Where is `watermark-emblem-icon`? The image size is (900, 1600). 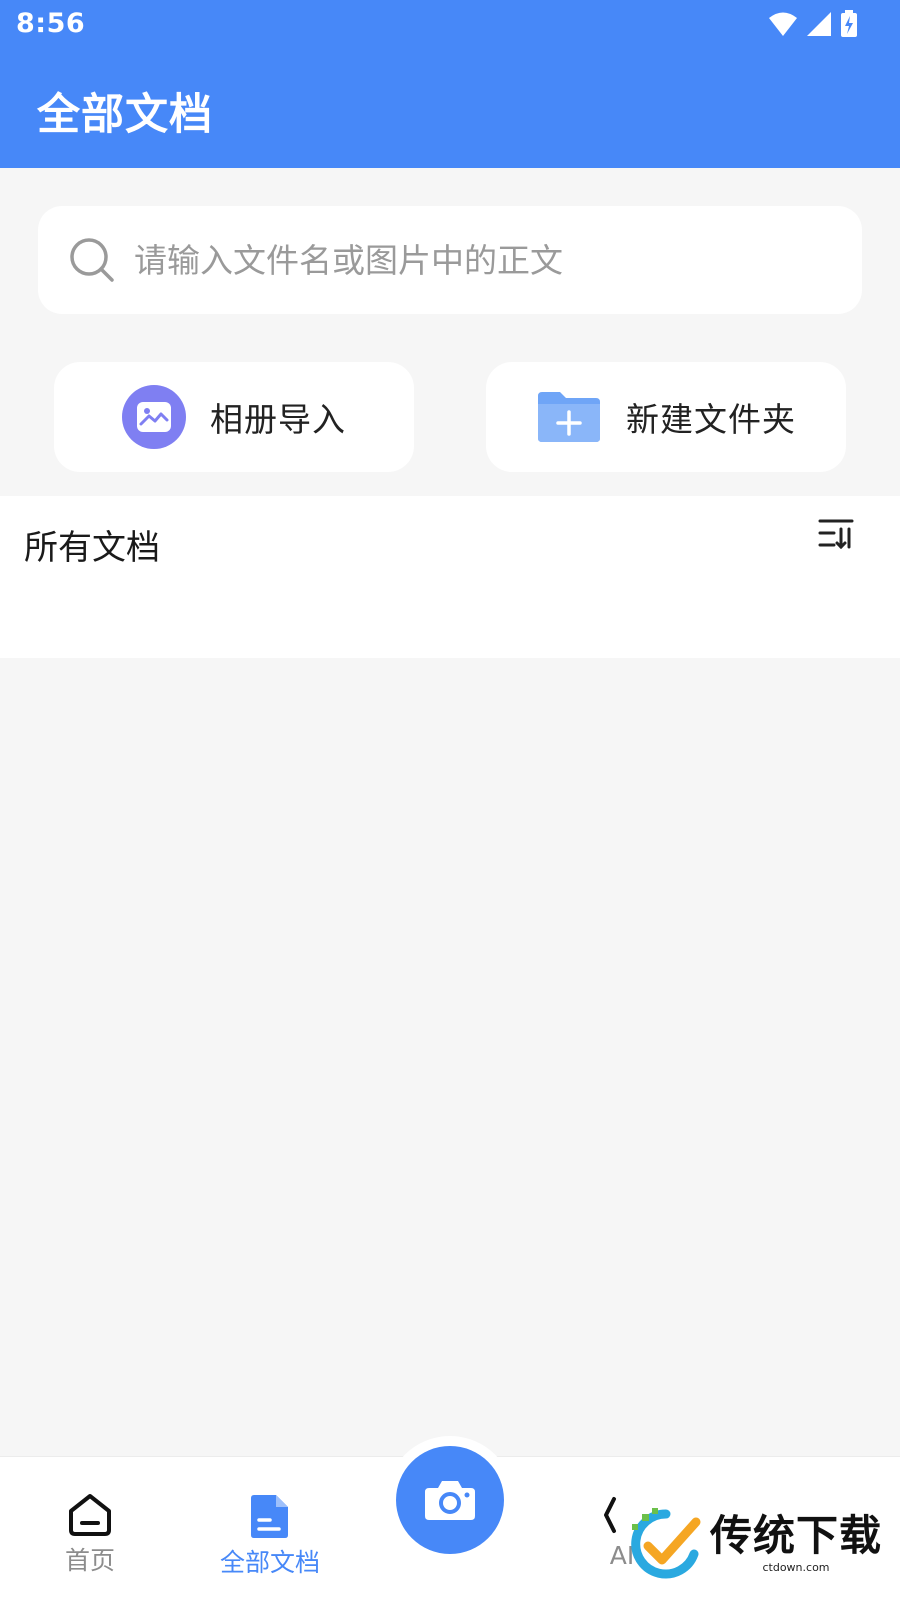
watermark-emblem-icon is located at coordinates (666, 1543).